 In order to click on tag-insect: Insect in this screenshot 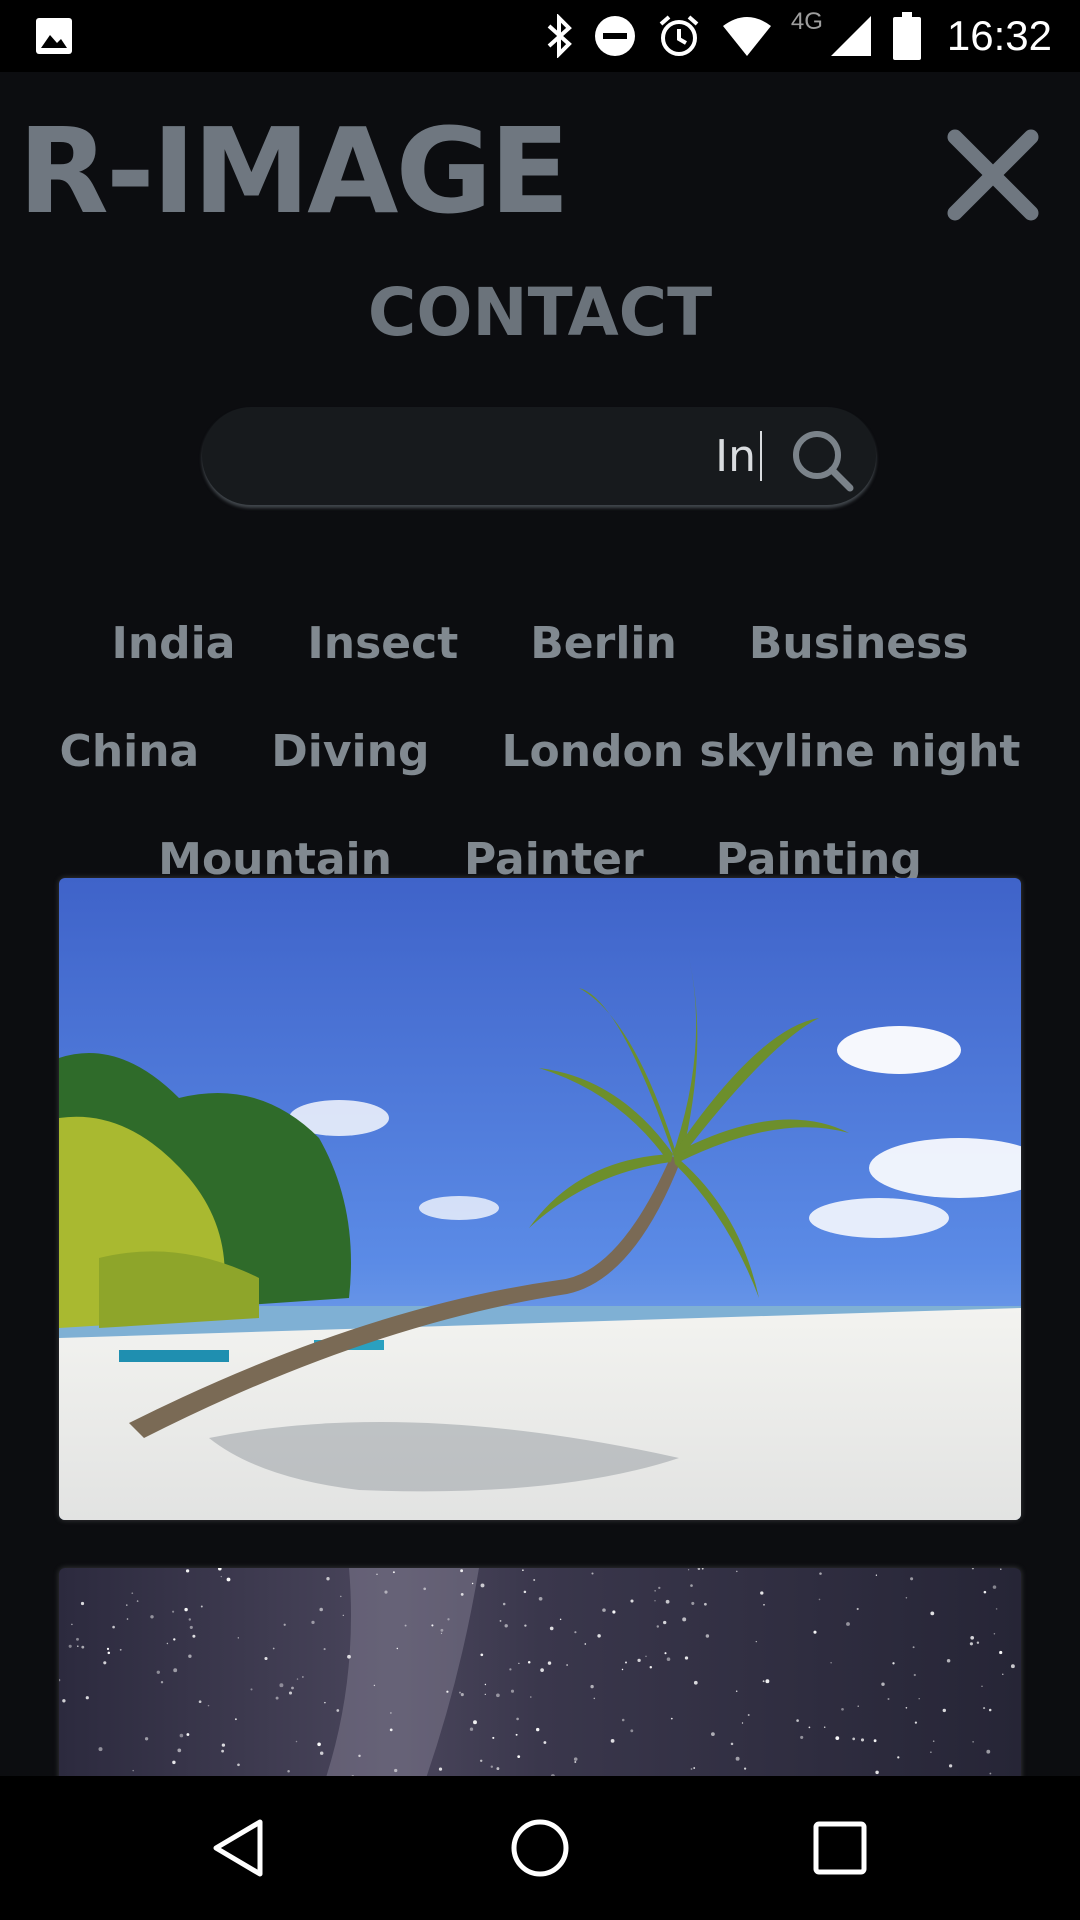, I will do `click(382, 661)`.